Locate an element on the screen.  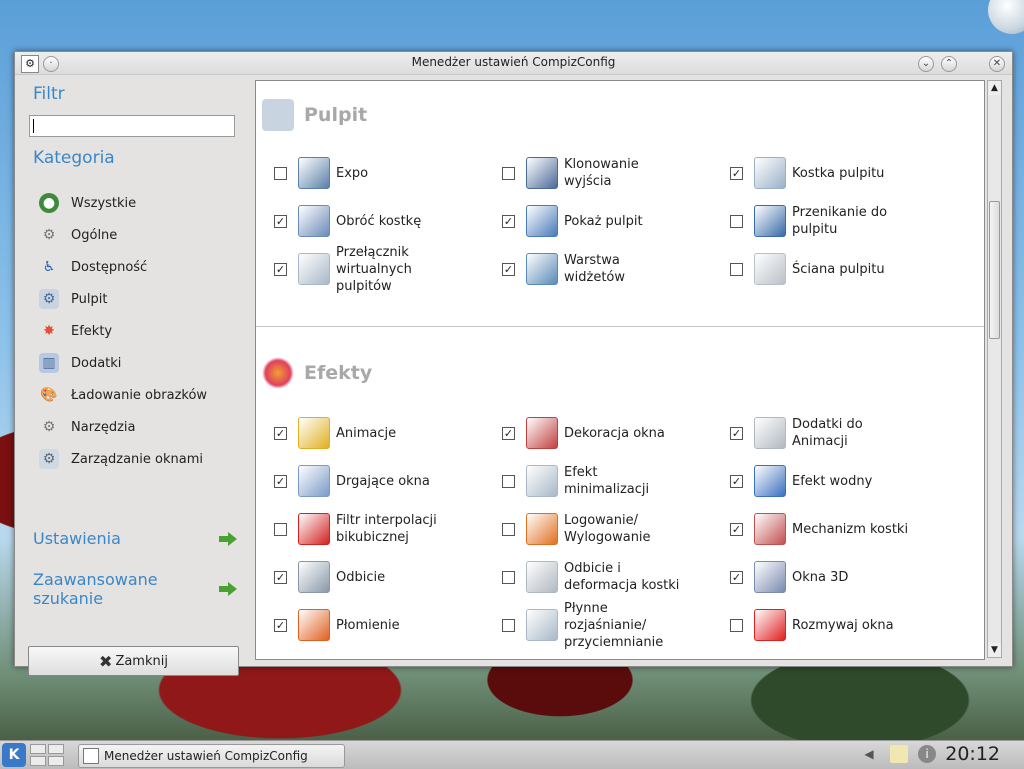
plugin-item: Efekt minimalizacji is located at coordinates (593, 481).